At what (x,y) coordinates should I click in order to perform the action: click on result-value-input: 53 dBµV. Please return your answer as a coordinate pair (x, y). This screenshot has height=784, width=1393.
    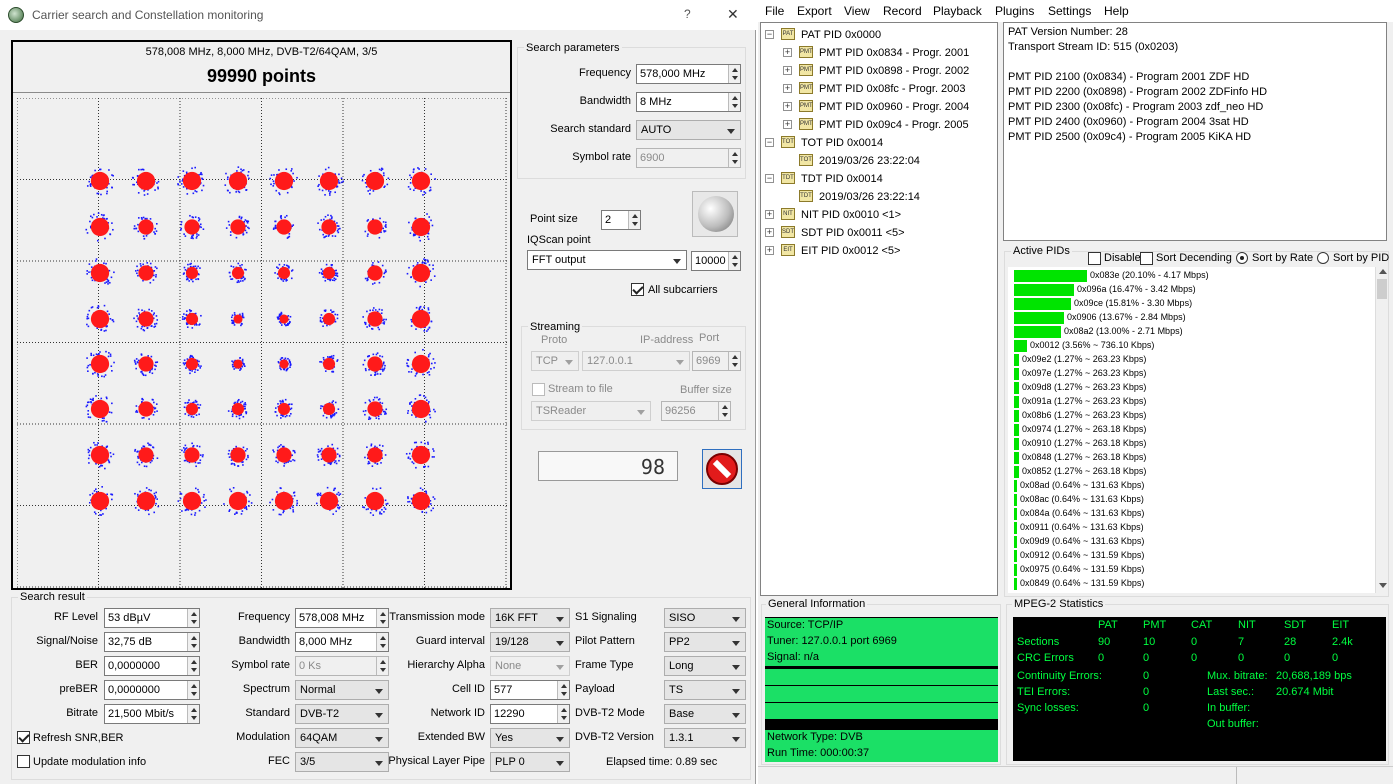
    Looking at the image, I should click on (152, 618).